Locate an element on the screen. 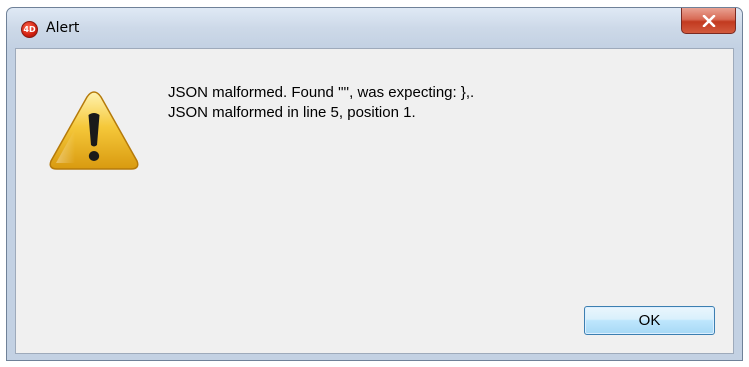 The width and height of the screenshot is (749, 367). ok-button: OK is located at coordinates (649, 320).